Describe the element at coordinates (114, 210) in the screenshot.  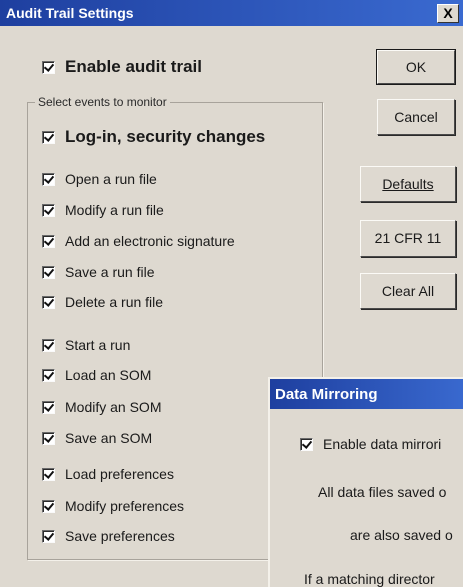
I see `event-label: Modify a run file` at that location.